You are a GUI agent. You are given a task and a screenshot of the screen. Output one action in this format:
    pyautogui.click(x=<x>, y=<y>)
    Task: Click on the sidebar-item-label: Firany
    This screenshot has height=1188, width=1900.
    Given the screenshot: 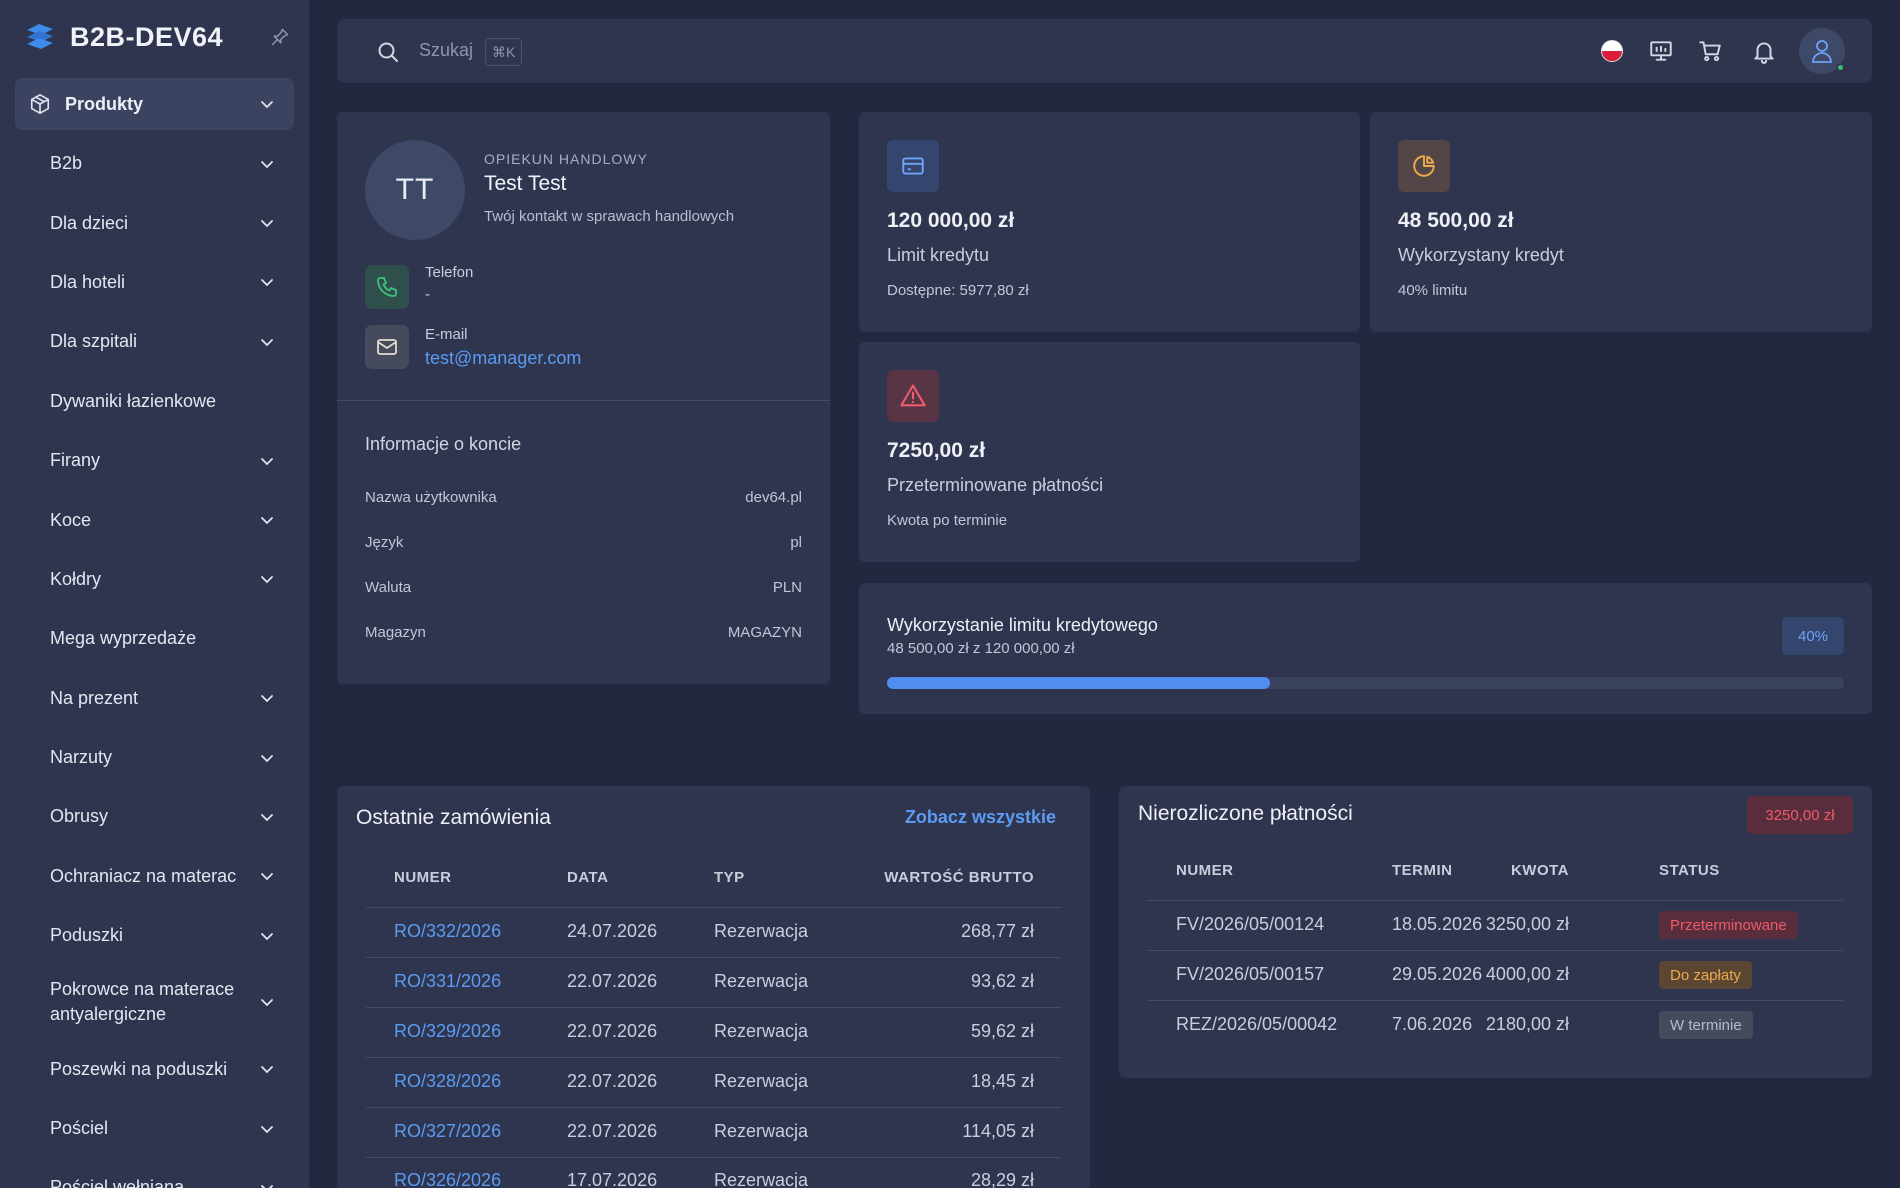 What is the action you would take?
    pyautogui.click(x=75, y=460)
    